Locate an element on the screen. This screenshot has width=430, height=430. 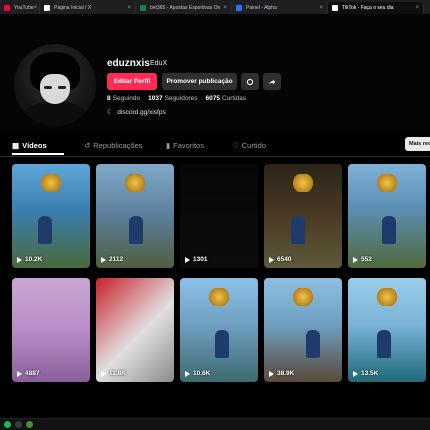
avatar is located at coordinates (55, 85).